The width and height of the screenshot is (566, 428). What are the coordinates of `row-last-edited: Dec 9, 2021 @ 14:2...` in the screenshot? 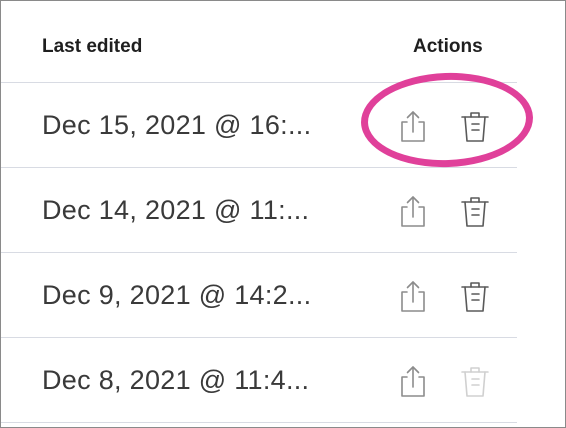 It's located at (177, 295).